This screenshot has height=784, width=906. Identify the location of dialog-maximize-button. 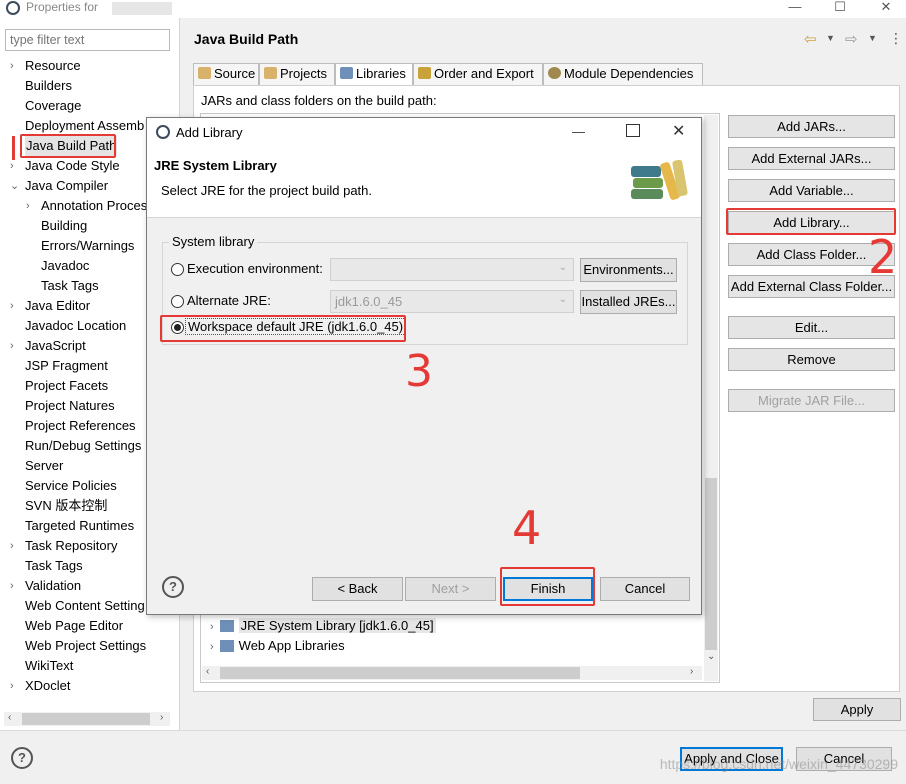
(633, 130).